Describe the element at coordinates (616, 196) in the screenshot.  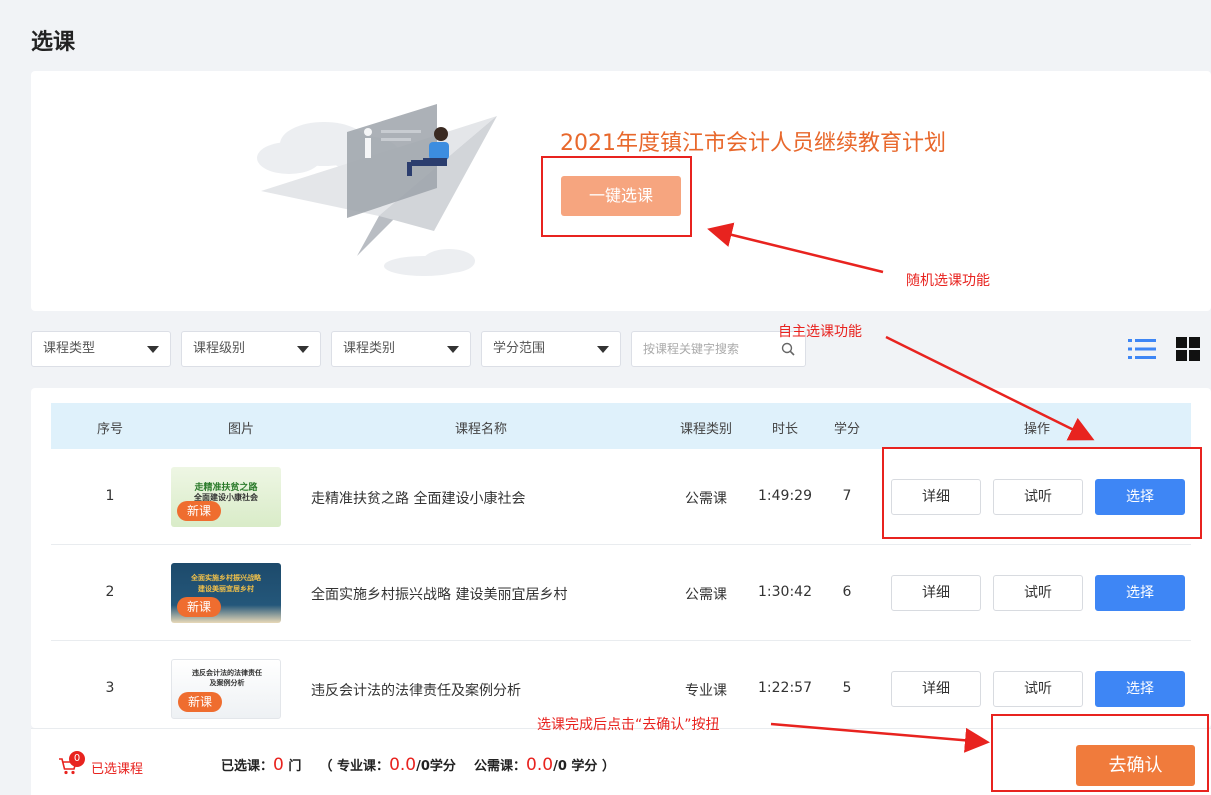
I see `annotation-box-one-click` at that location.